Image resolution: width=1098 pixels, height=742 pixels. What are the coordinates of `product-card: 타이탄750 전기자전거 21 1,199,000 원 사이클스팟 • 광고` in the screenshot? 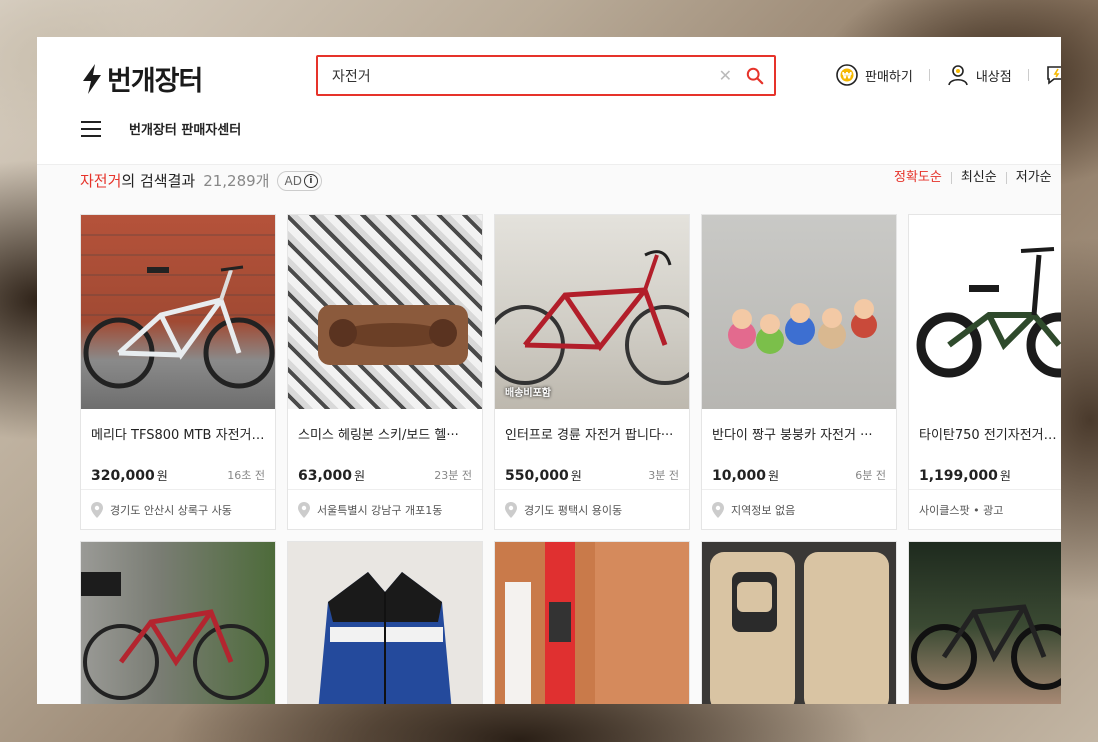 It's located at (984, 372).